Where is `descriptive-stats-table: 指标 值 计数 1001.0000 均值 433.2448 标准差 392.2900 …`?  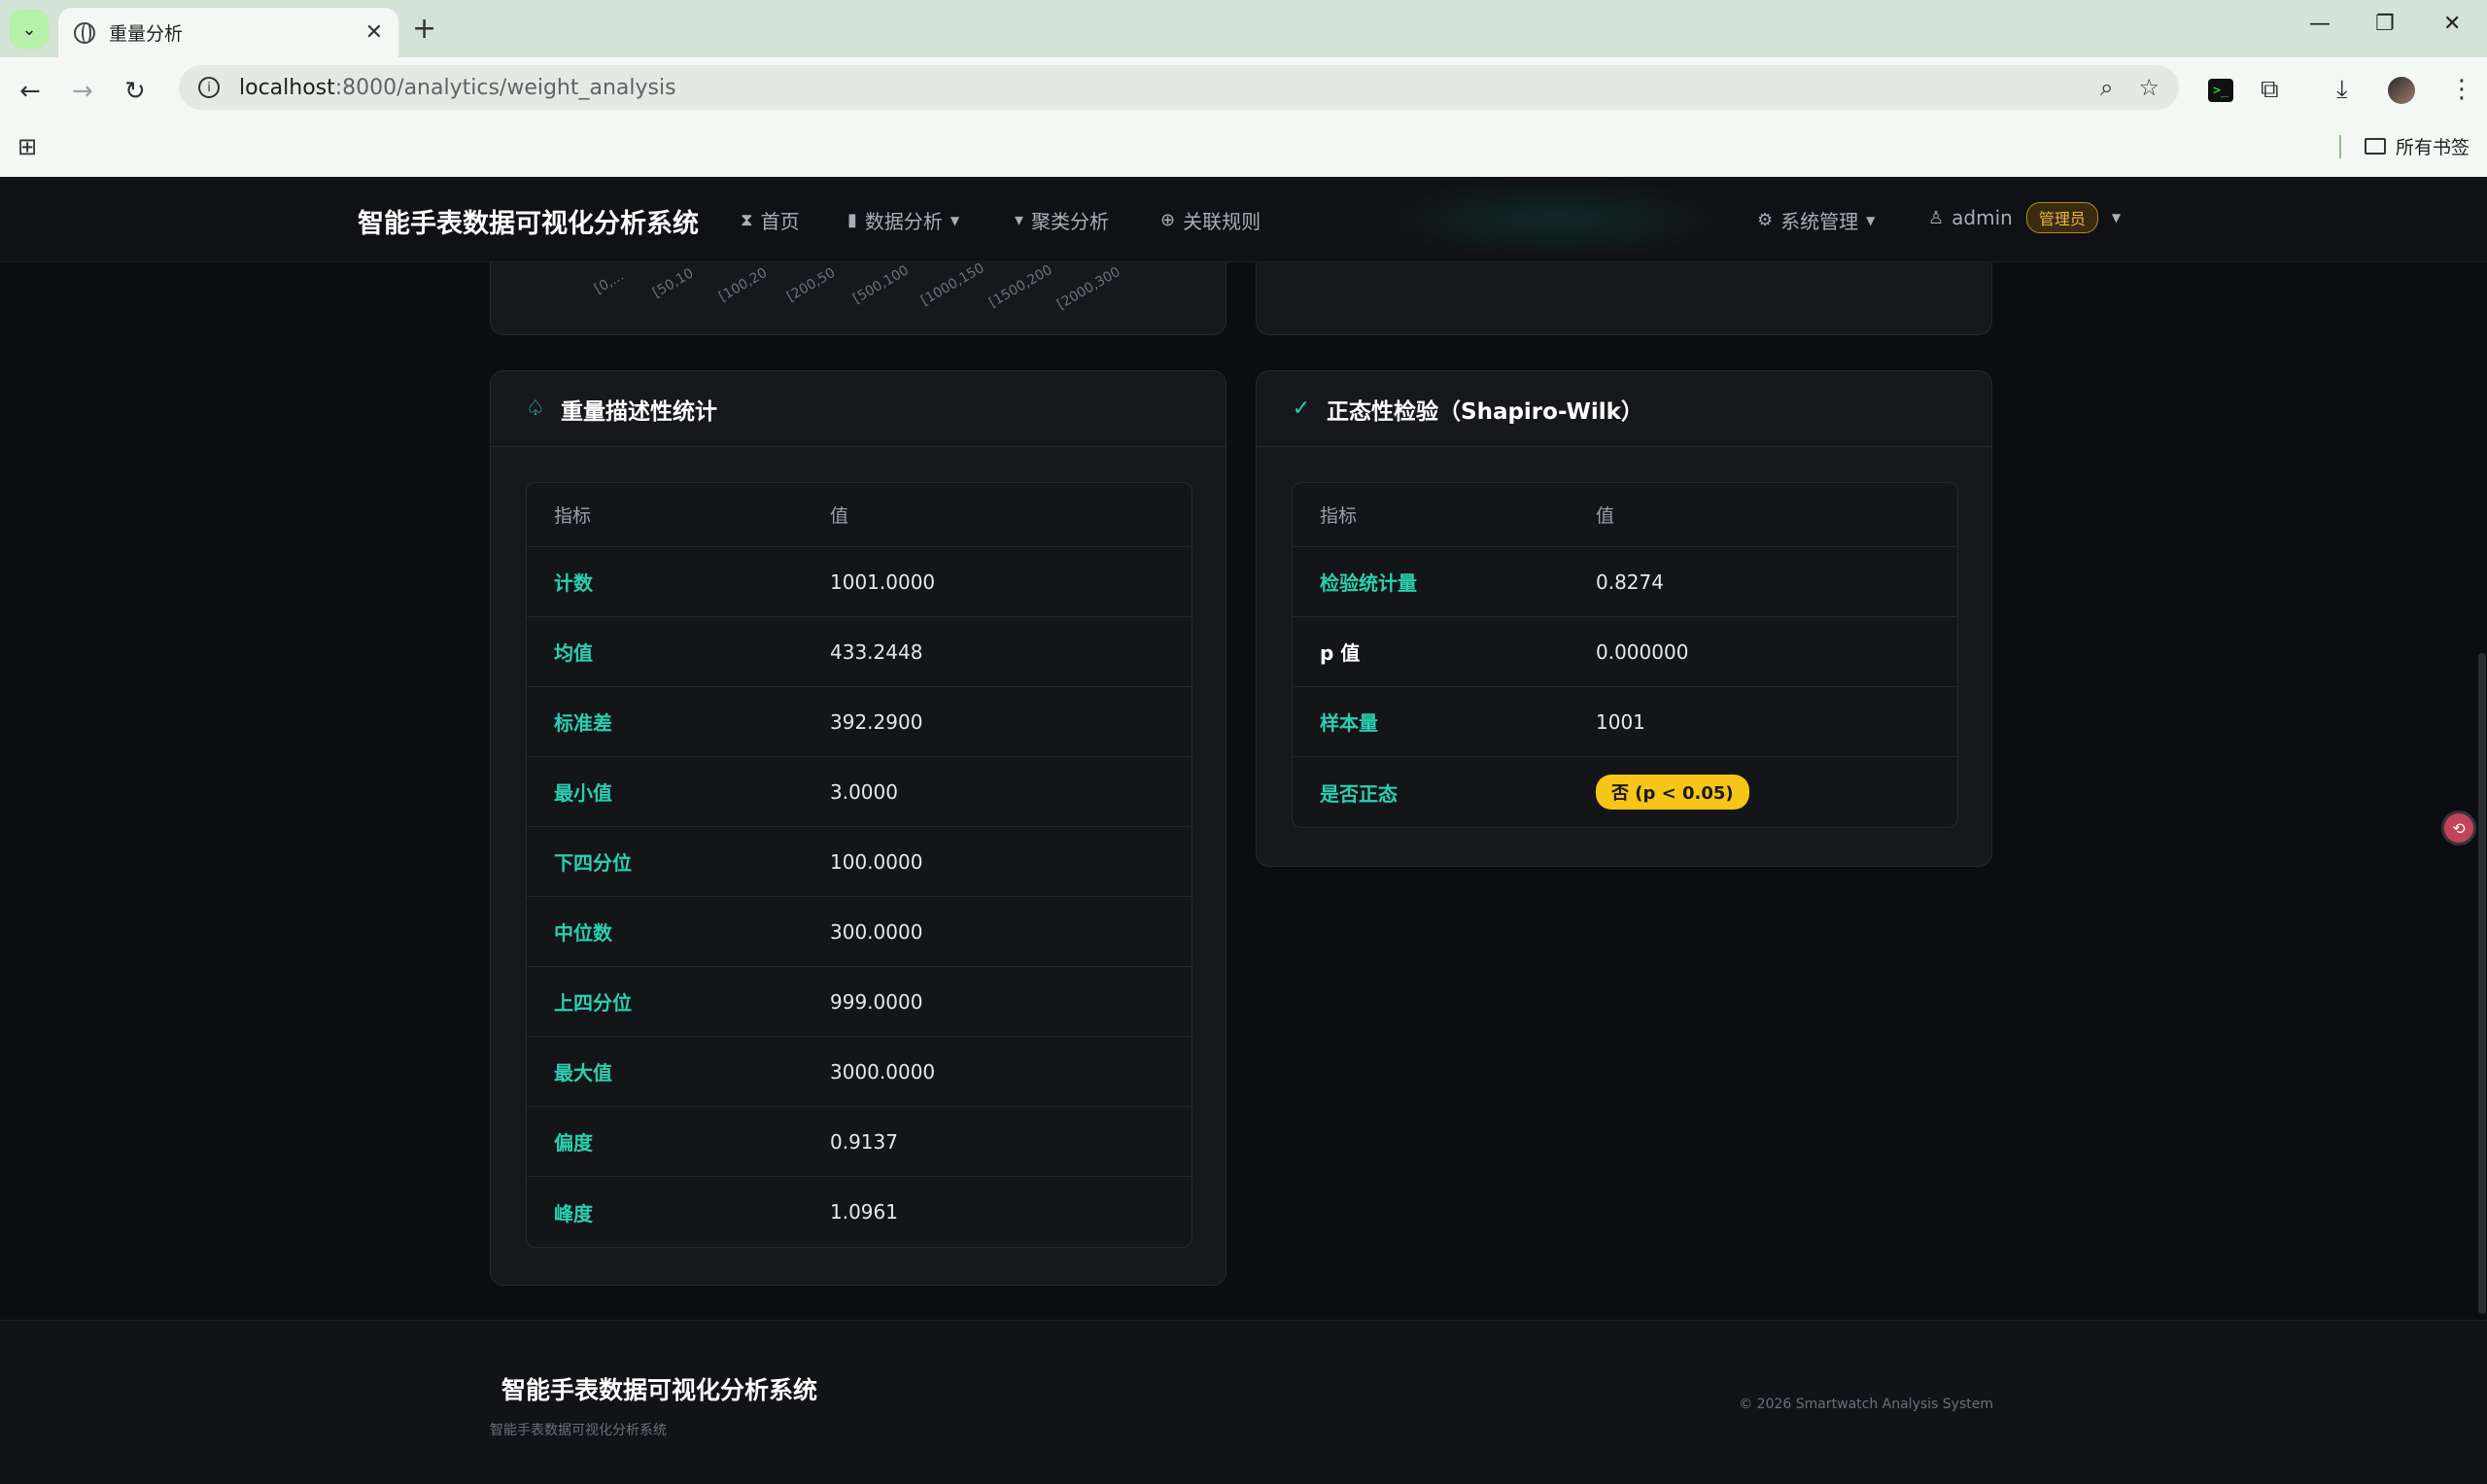
descriptive-stats-table: 指标 值 计数 1001.0000 均值 433.2448 标准差 392.2900 … is located at coordinates (859, 865).